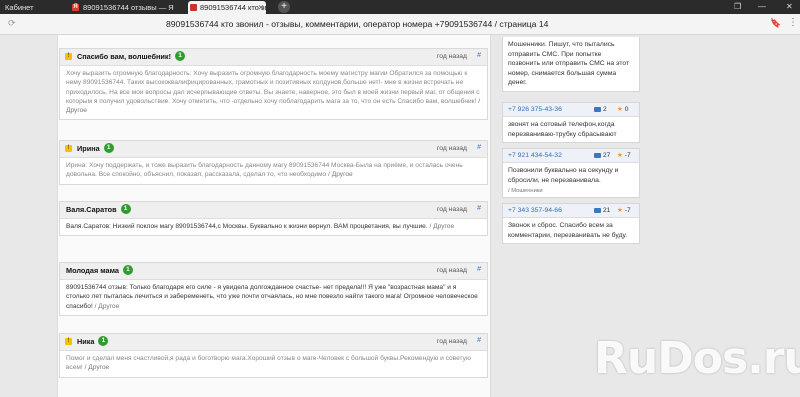  What do you see at coordinates (793, 22) in the screenshot?
I see `menu-icon: ⋮` at bounding box center [793, 22].